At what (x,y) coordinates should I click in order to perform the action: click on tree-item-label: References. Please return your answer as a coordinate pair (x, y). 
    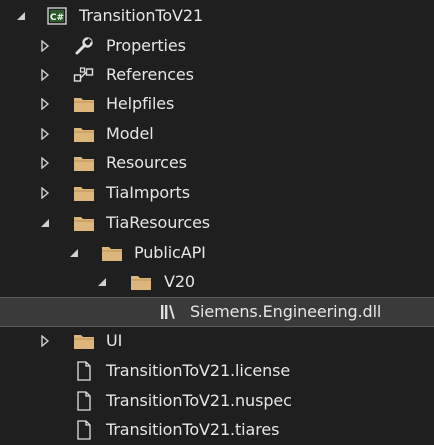
    Looking at the image, I should click on (150, 74).